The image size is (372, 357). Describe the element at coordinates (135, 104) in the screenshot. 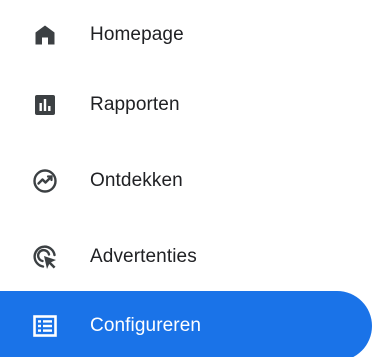

I see `nav-item-label: Rapporten` at that location.